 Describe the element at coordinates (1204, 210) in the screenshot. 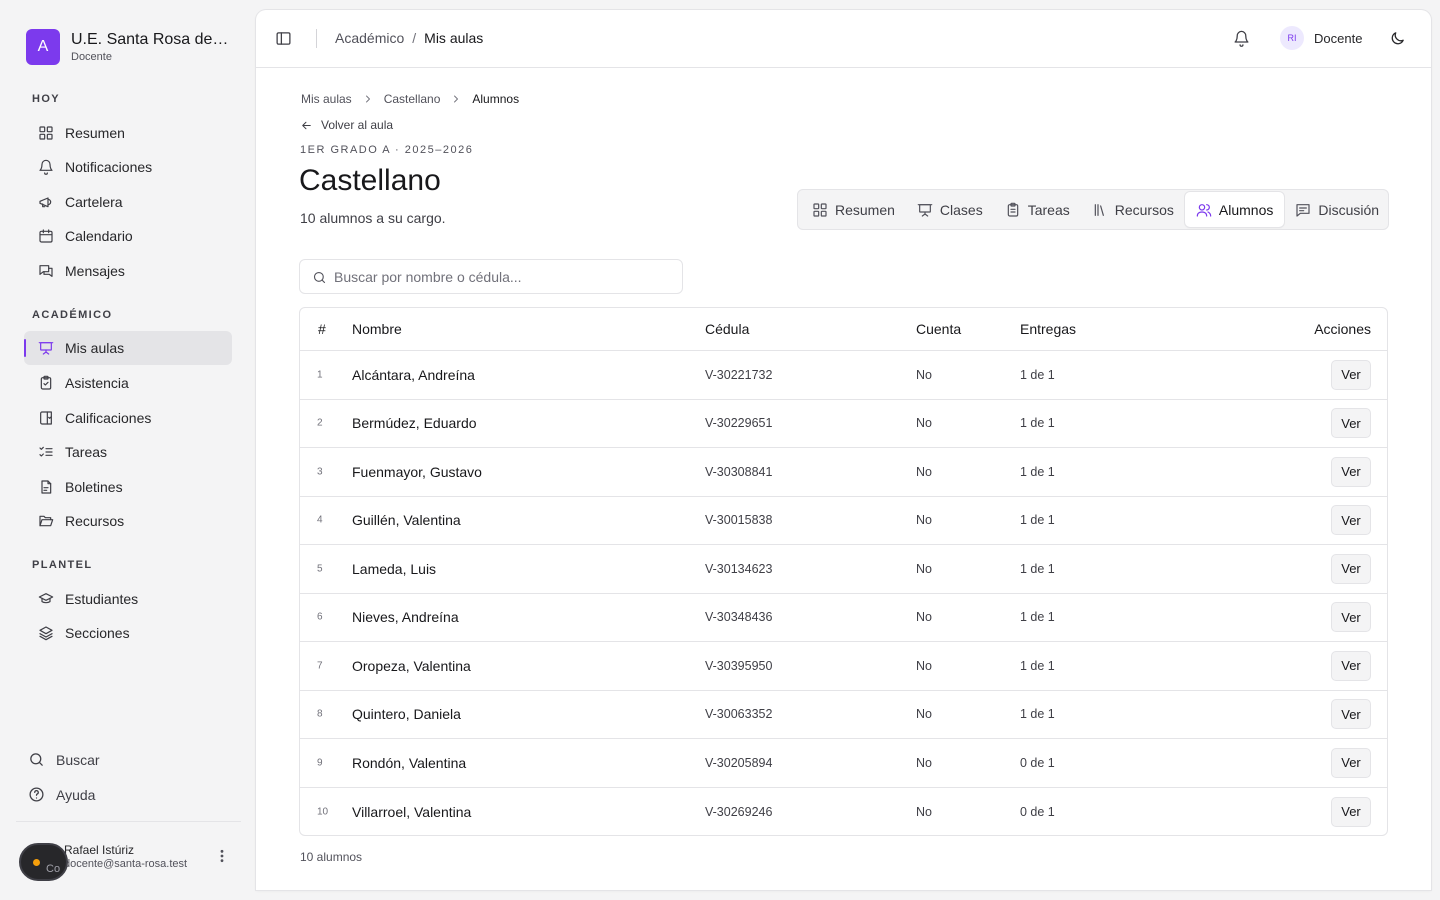

I see `users-icon` at that location.